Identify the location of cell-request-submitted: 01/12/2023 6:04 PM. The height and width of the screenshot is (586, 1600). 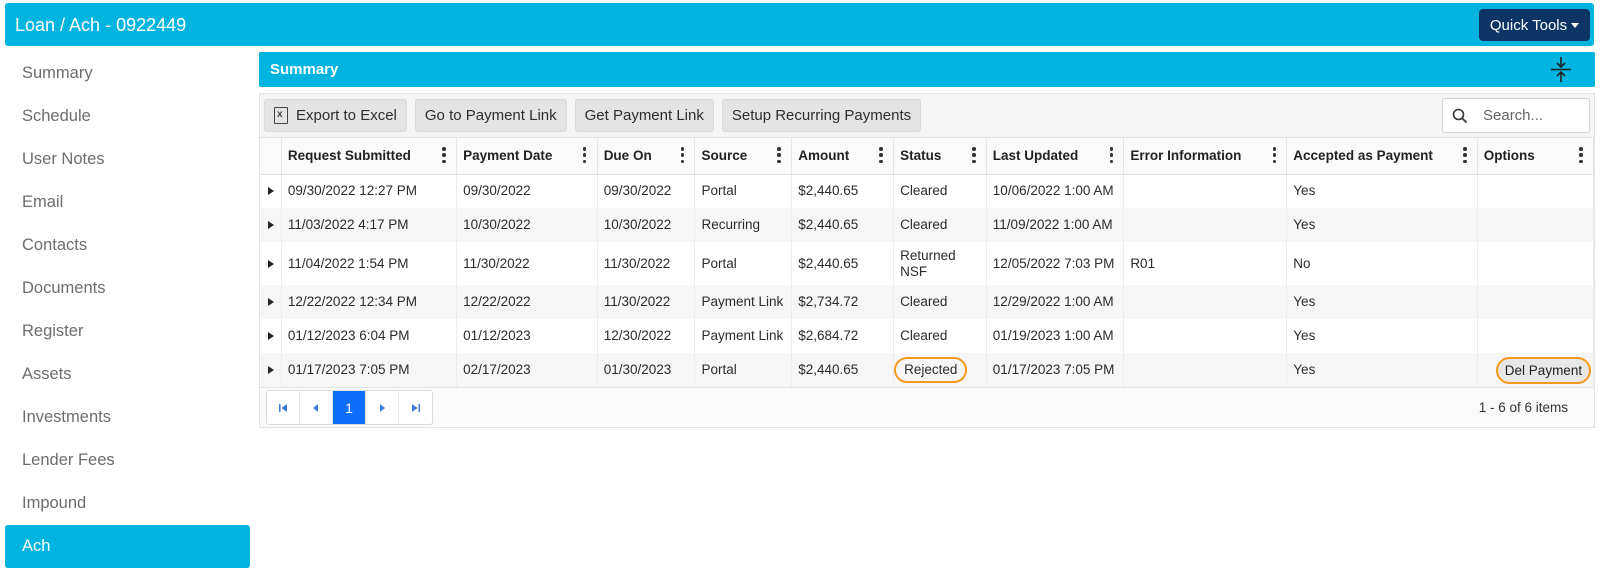
(369, 336).